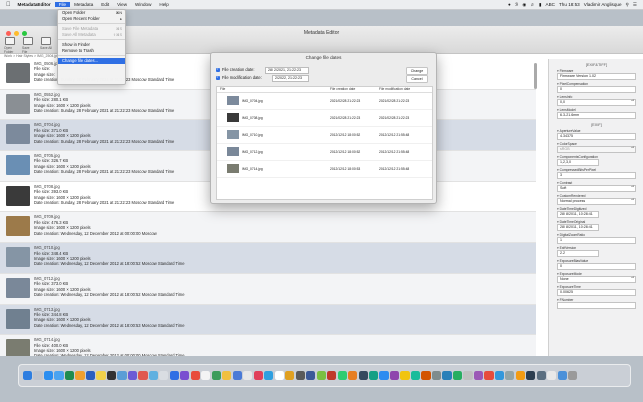 The image size is (643, 402). Describe the element at coordinates (83, 4) in the screenshot. I see `menu-metadata: Metadata` at that location.